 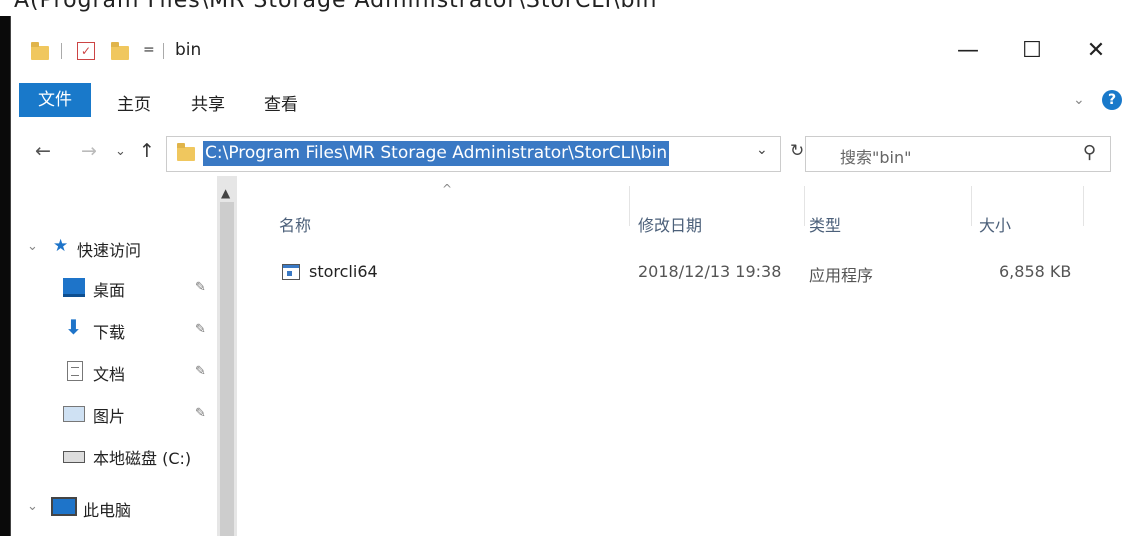 I want to click on sidebar-item-label: 本地磁盘 (C:), so click(x=142, y=458).